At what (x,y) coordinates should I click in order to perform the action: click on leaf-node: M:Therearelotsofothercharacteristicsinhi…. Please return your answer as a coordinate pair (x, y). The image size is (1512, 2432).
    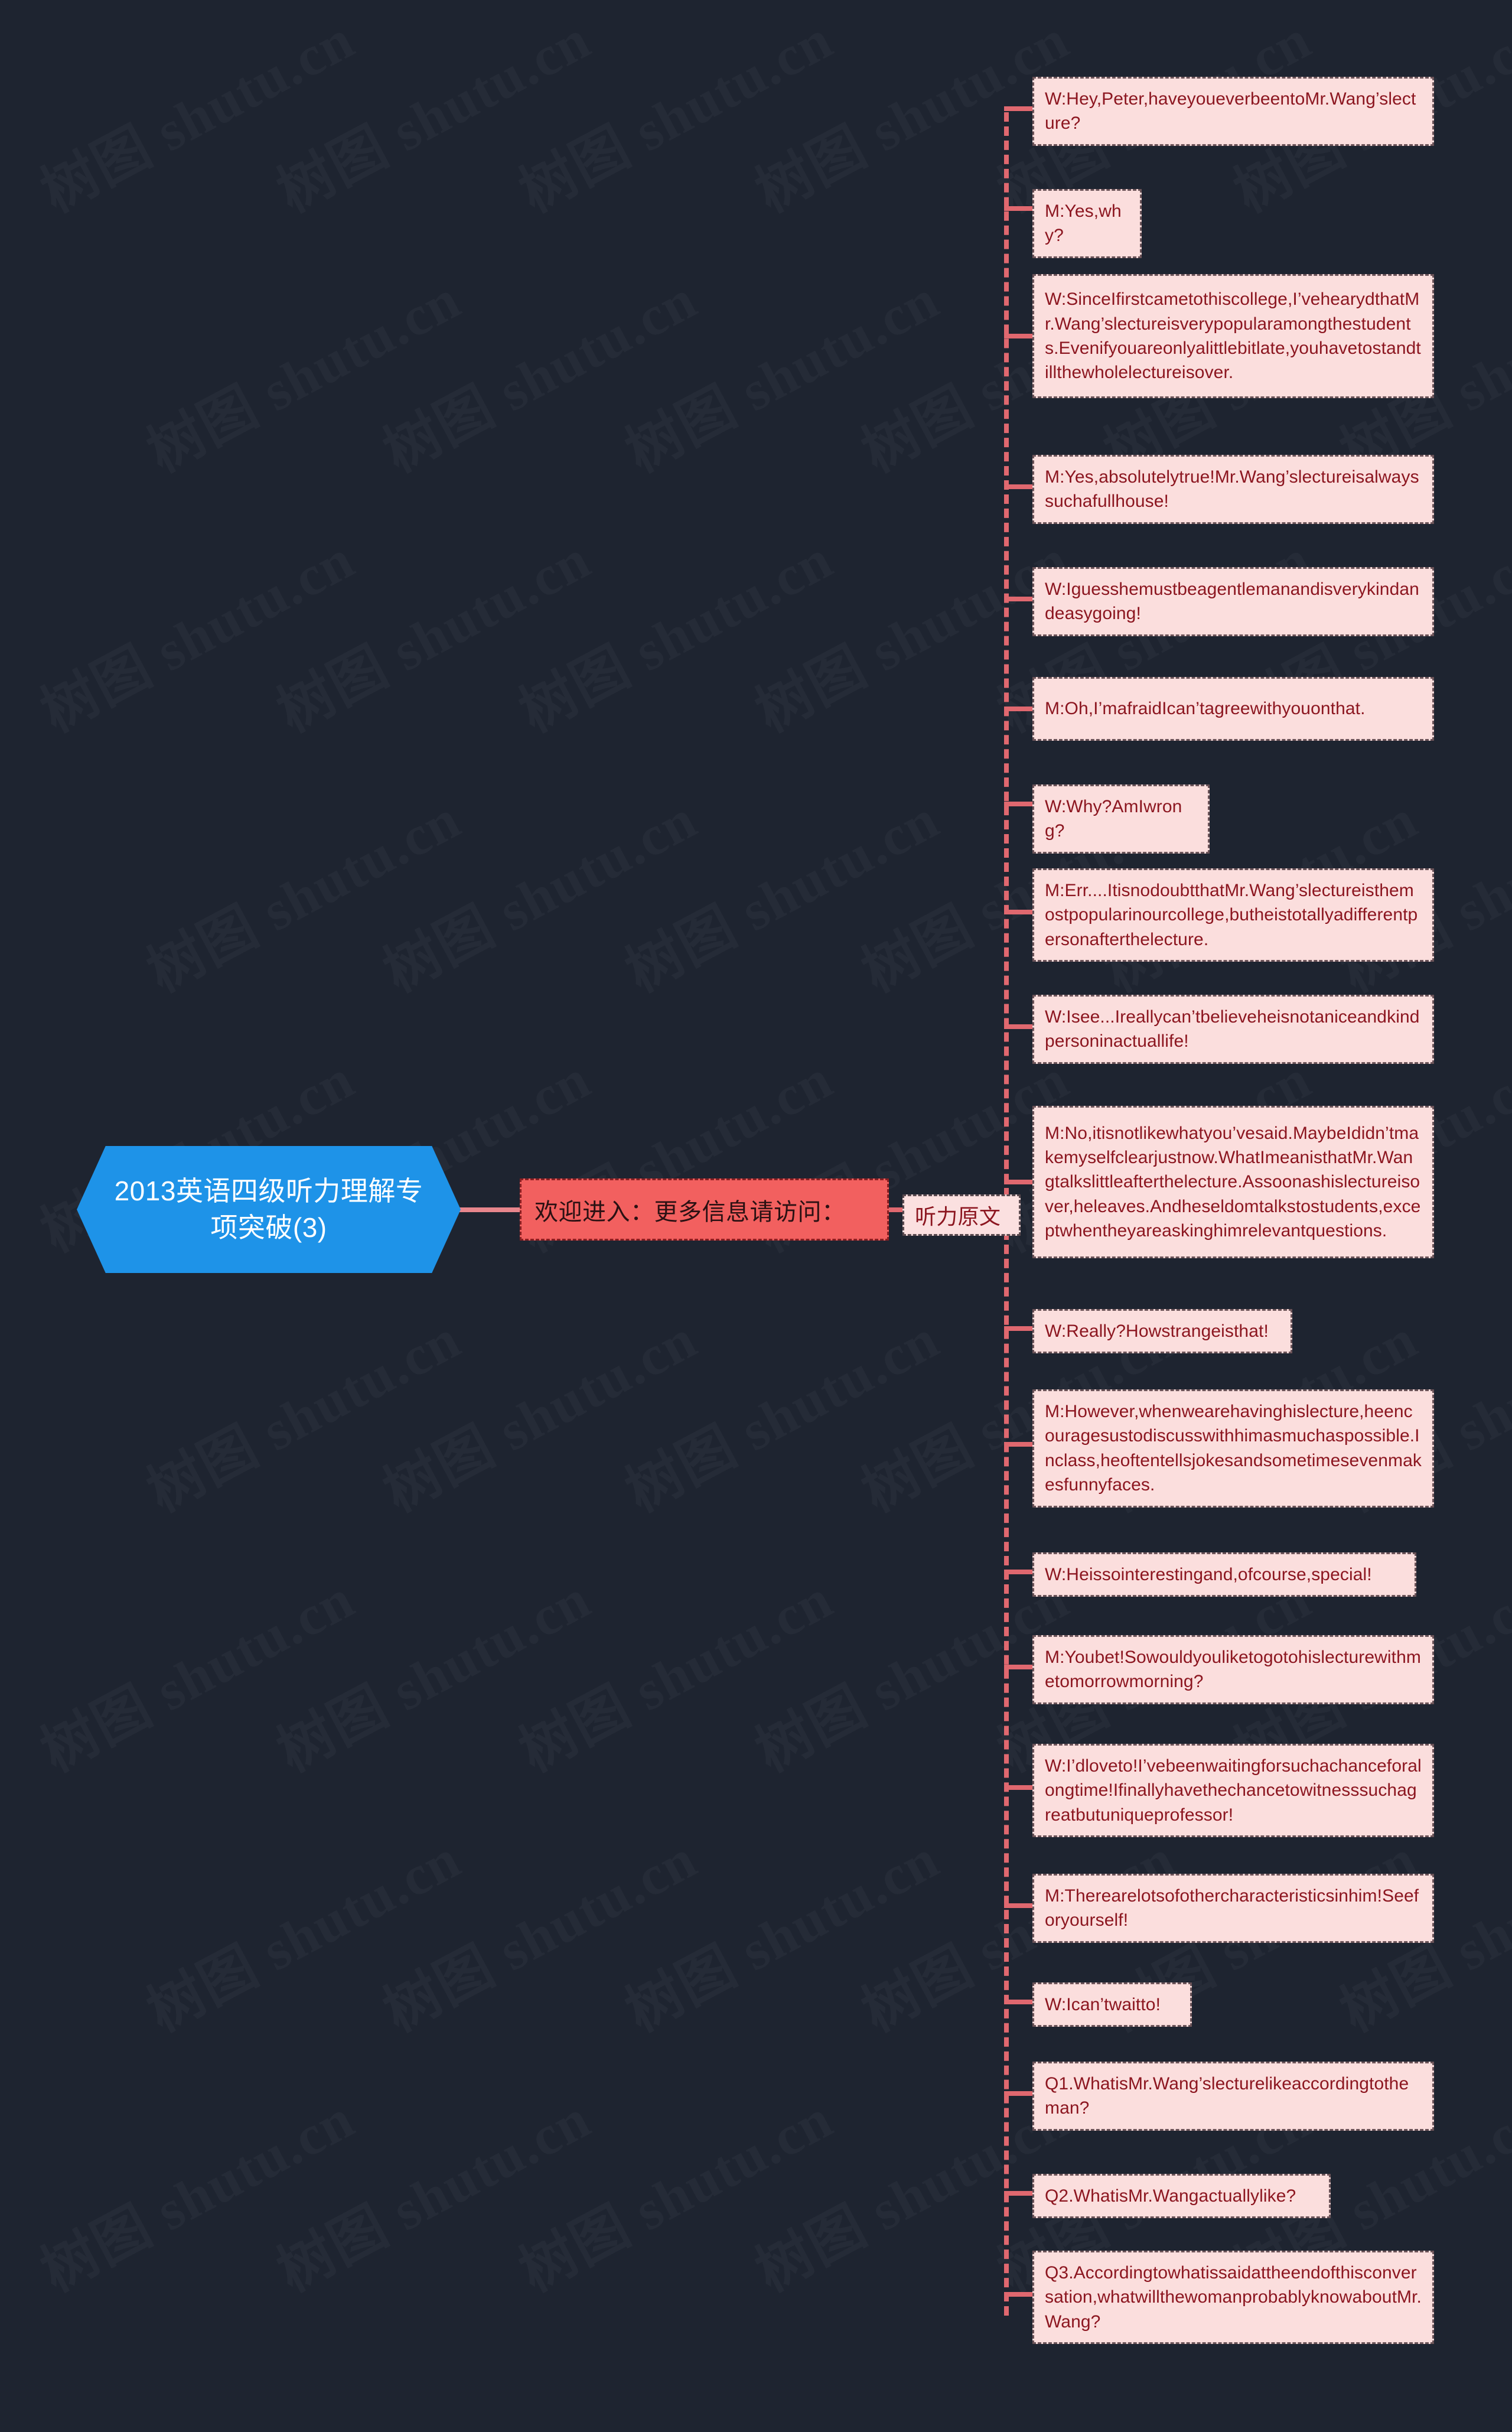
    Looking at the image, I should click on (1233, 1908).